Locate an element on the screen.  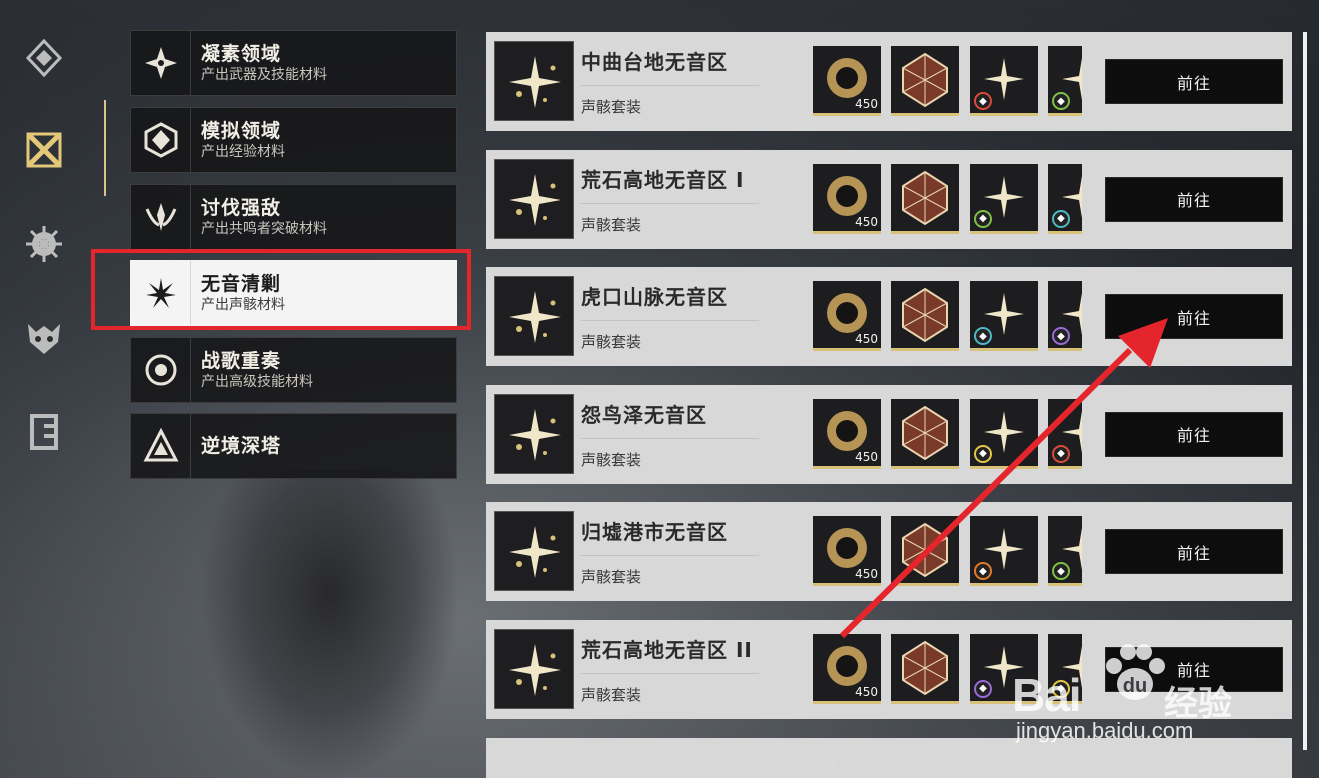
paw-icon: du is located at coordinates (1135, 672).